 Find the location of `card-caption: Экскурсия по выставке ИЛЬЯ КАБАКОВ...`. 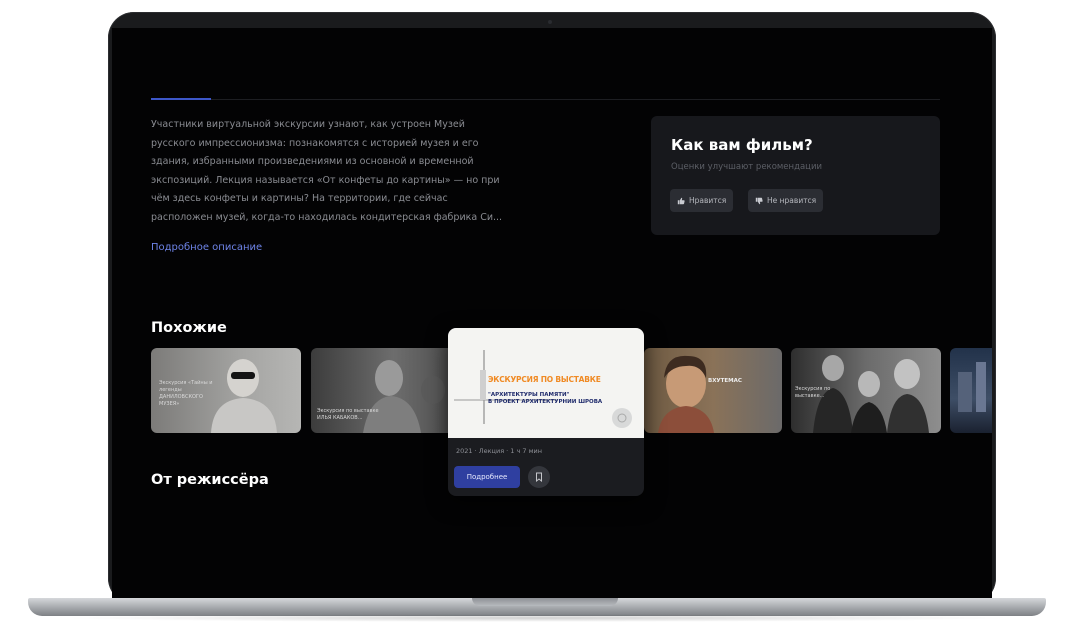

card-caption: Экскурсия по выставке ИЛЬЯ КАБАКОВ... is located at coordinates (348, 414).